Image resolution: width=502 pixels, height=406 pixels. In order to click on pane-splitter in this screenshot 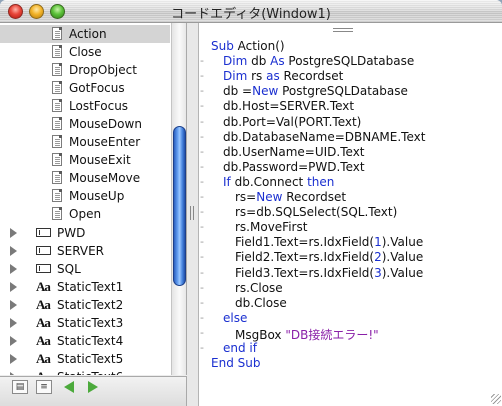, I will do `click(192, 214)`.